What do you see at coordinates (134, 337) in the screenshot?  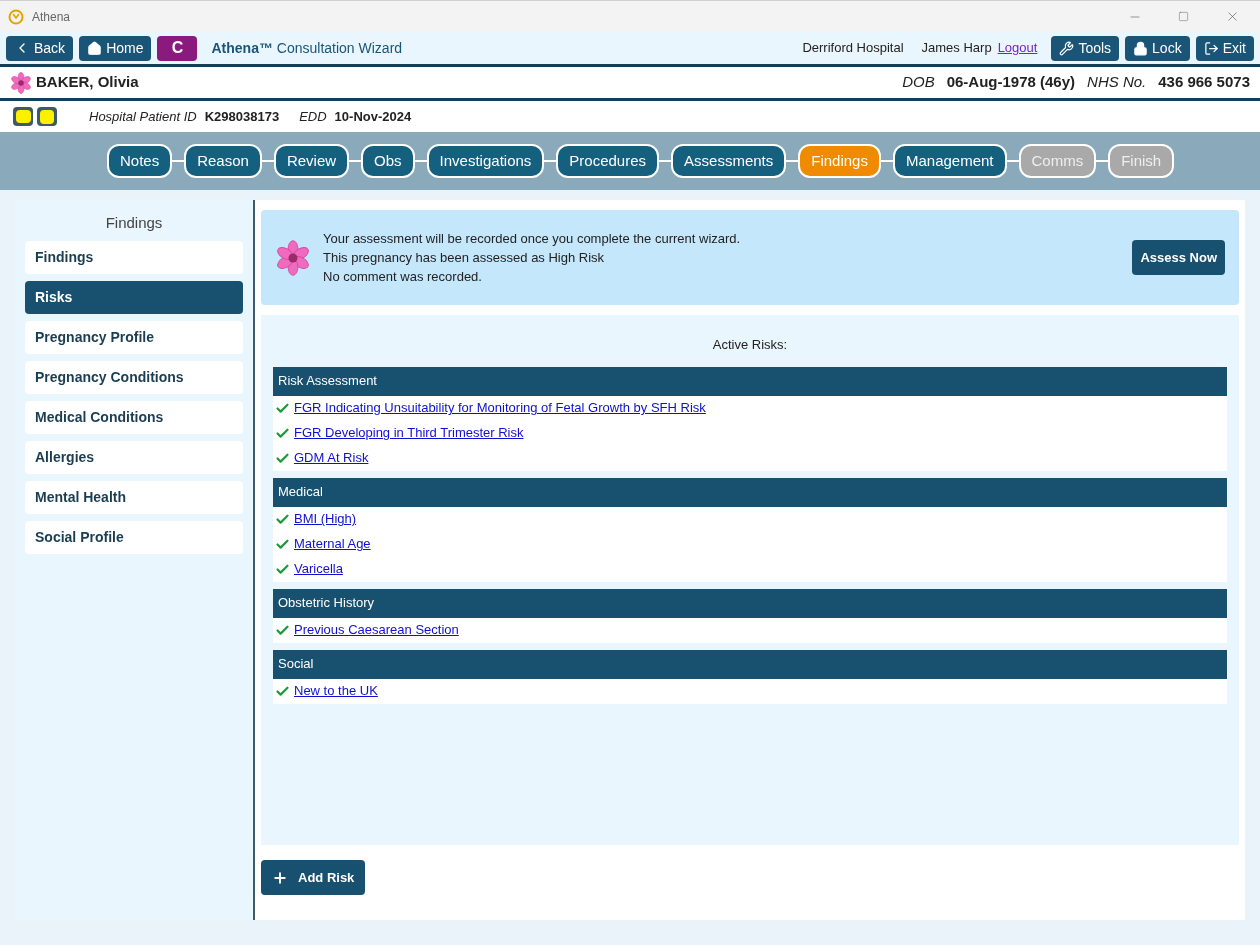 I see `sidebar-item: Pregnancy Profile` at bounding box center [134, 337].